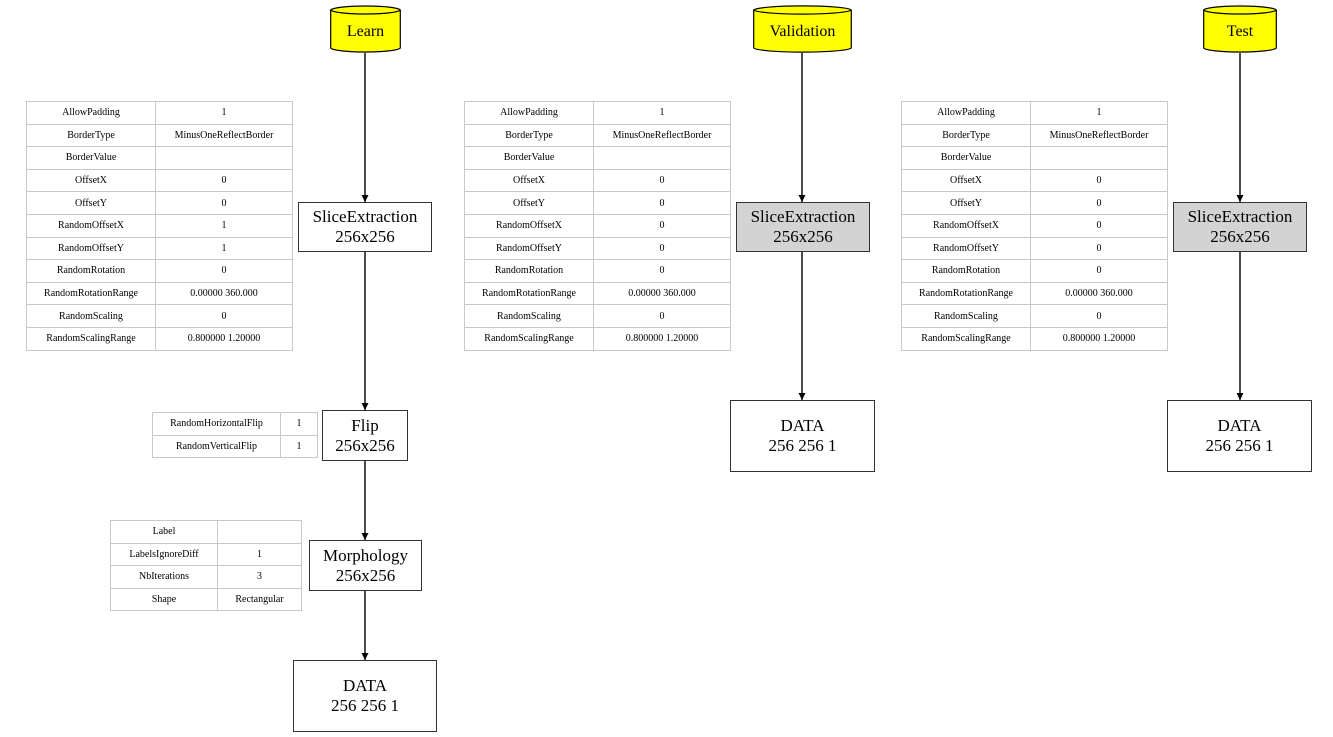 This screenshot has width=1333, height=737. What do you see at coordinates (365, 696) in the screenshot?
I see `learn-data-node: DATA 256 256 1` at bounding box center [365, 696].